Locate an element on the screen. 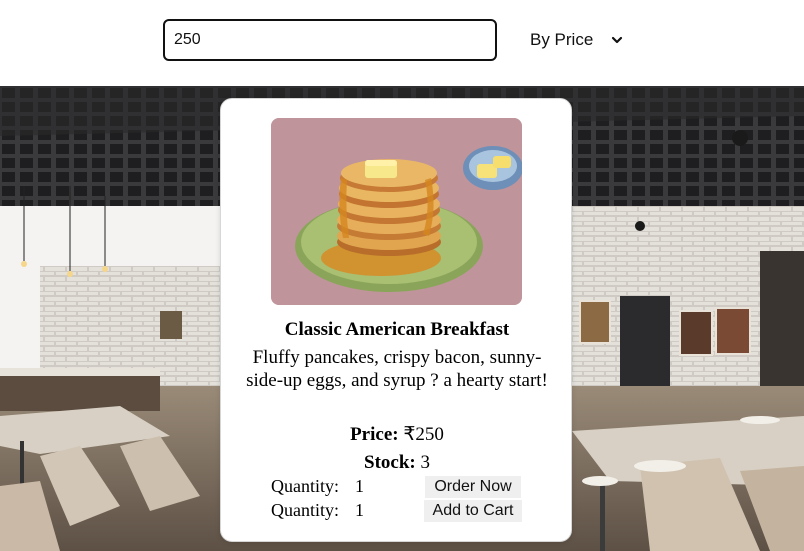  product-title: Classic American Breakfast is located at coordinates (397, 329).